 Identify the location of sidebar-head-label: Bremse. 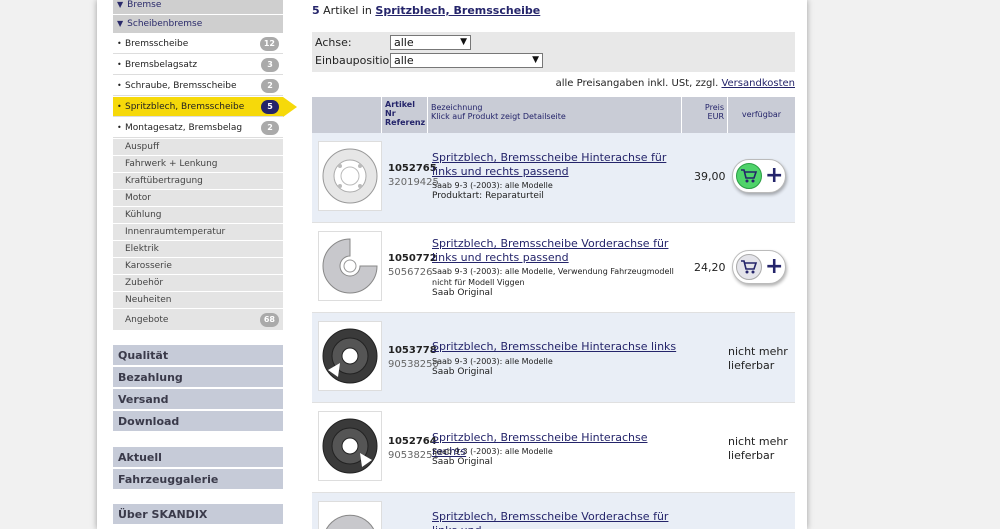
(144, 5).